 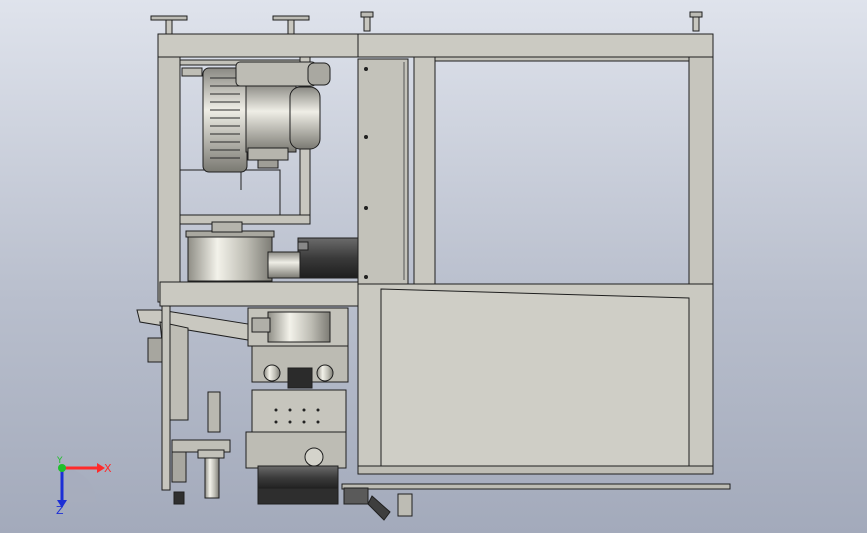 I want to click on axis-x-label: X, so click(x=108, y=468).